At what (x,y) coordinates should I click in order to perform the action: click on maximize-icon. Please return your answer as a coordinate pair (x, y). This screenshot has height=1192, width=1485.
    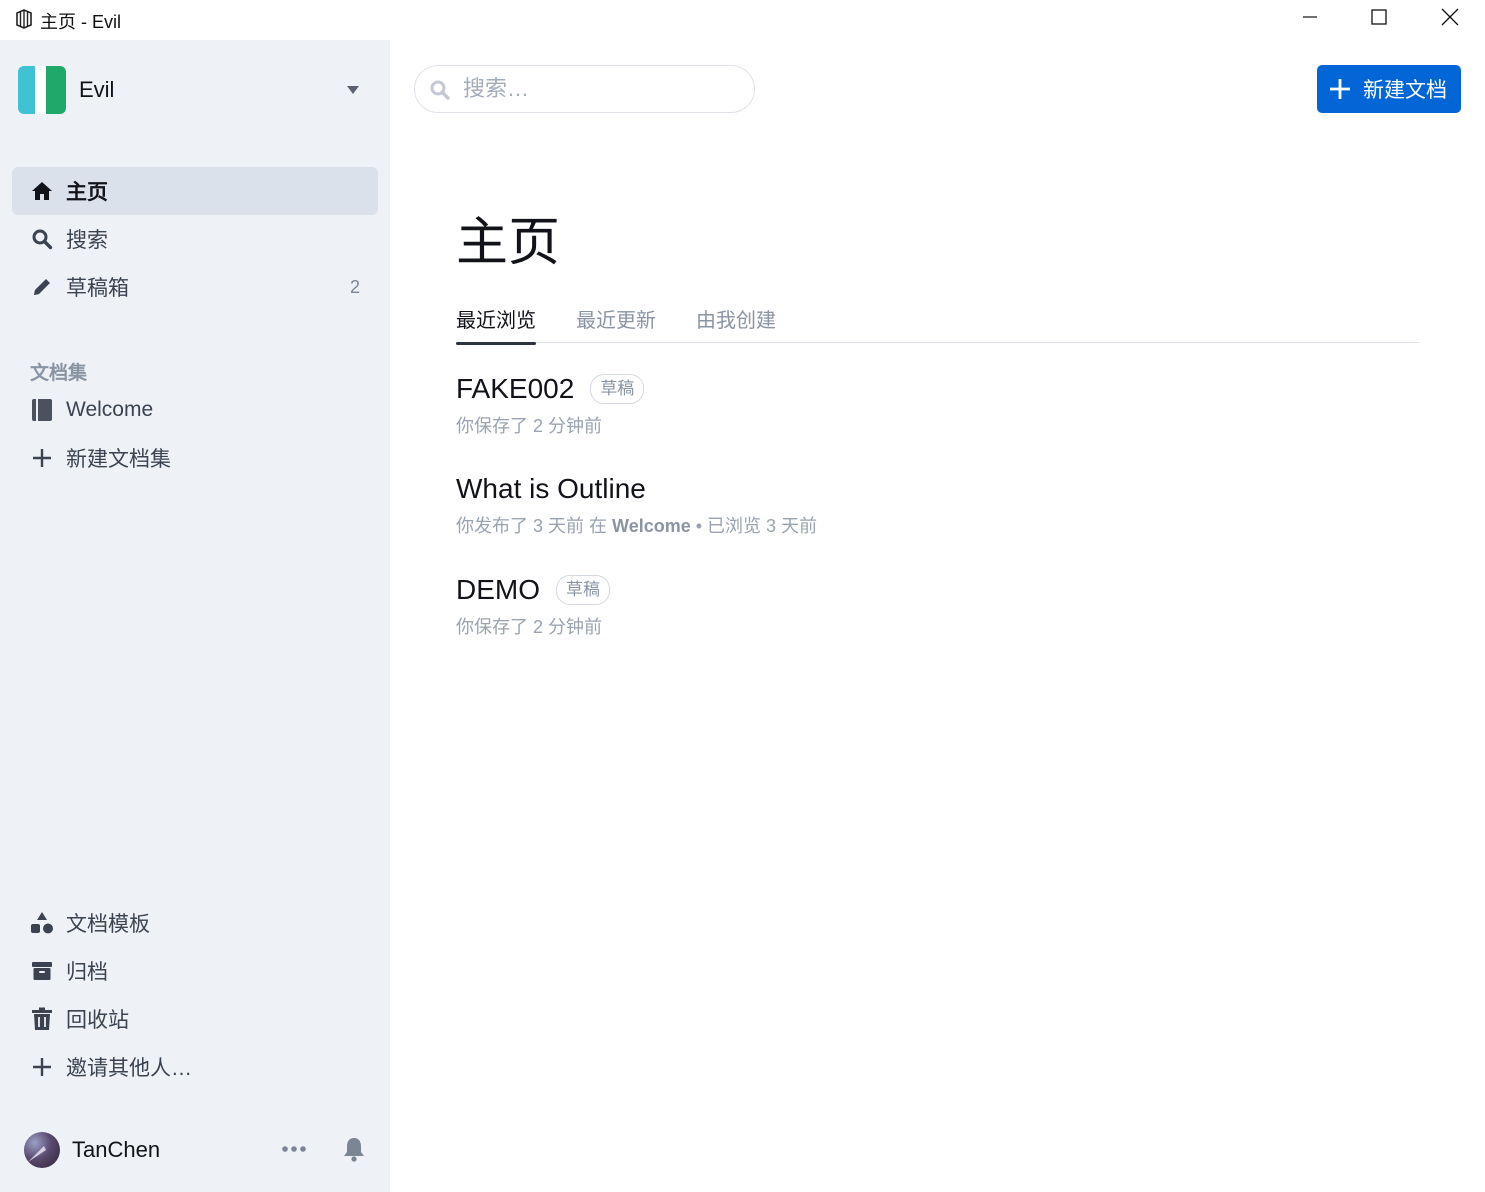
    Looking at the image, I should click on (1379, 19).